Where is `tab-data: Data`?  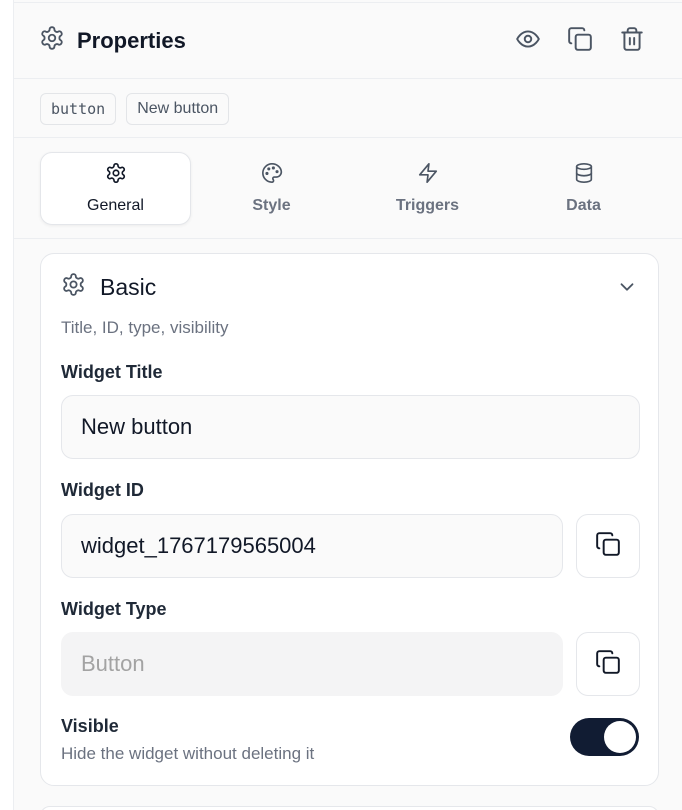
tab-data: Data is located at coordinates (583, 188).